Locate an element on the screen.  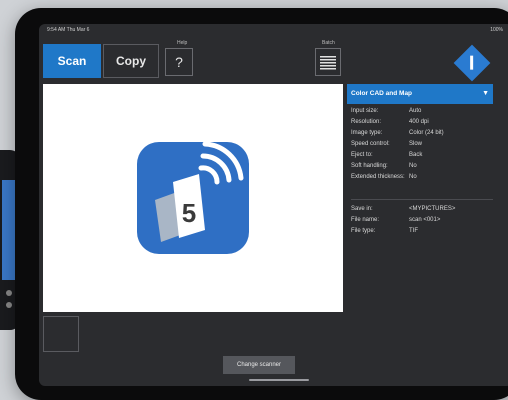
setting-row: Input size: Auto is located at coordinates (421, 113).